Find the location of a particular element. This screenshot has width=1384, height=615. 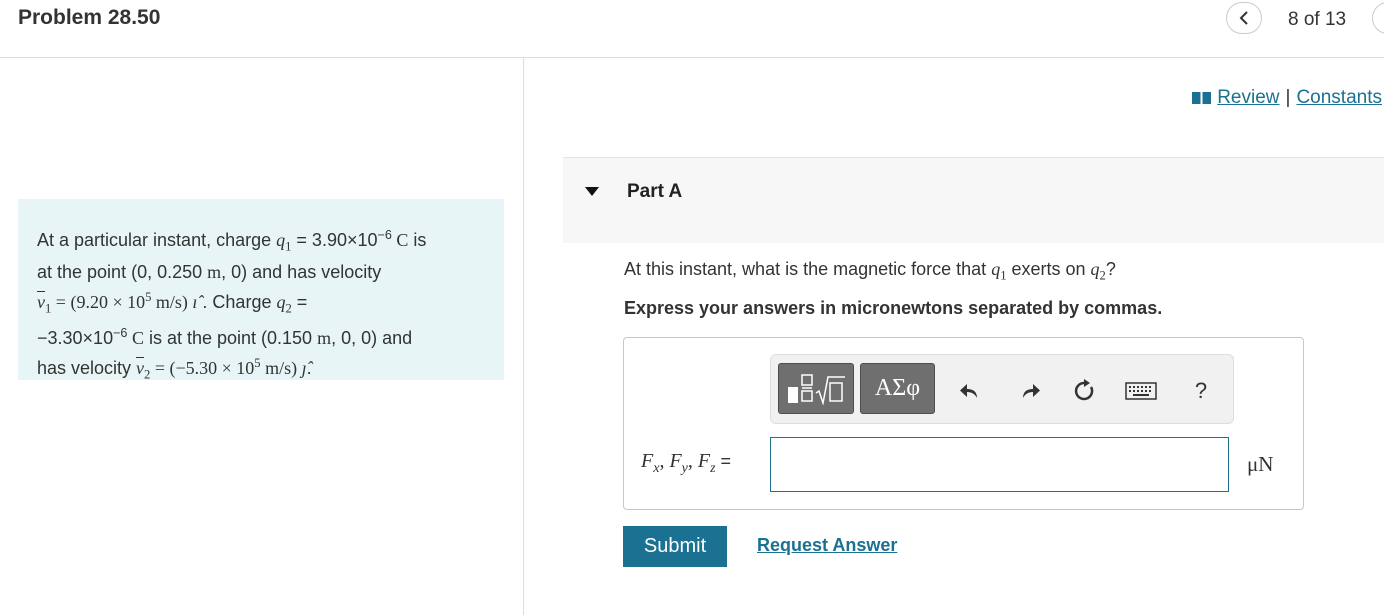

templates-button is located at coordinates (816, 388).